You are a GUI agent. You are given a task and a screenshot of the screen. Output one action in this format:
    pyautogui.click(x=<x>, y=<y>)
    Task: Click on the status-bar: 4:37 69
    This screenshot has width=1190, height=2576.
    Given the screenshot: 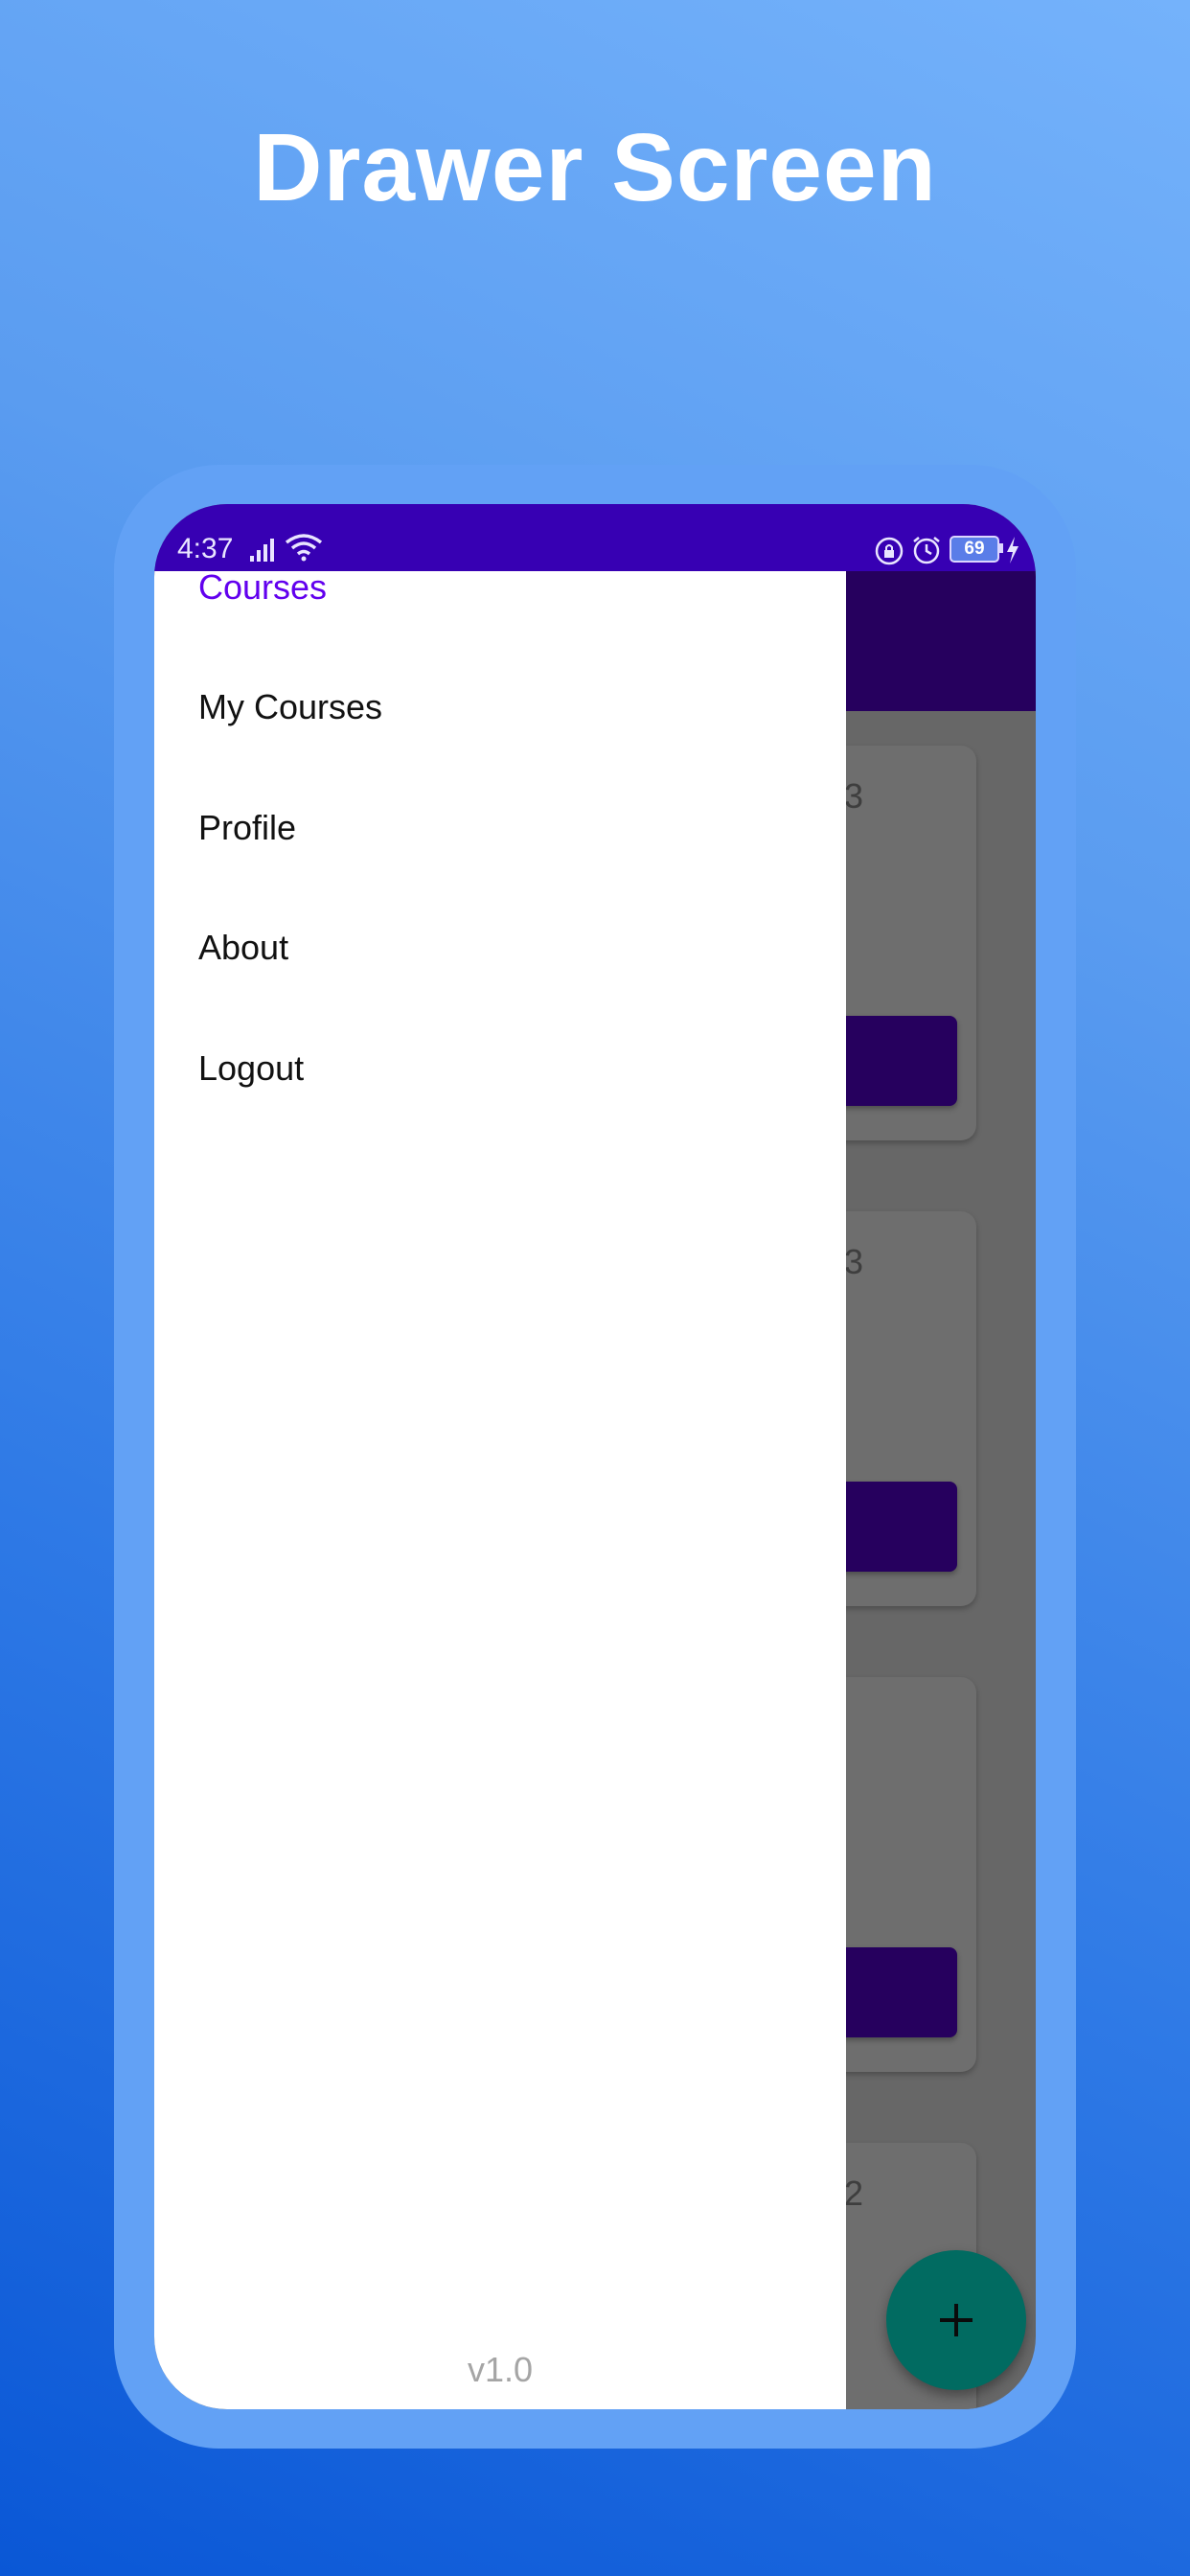 What is the action you would take?
    pyautogui.click(x=595, y=537)
    